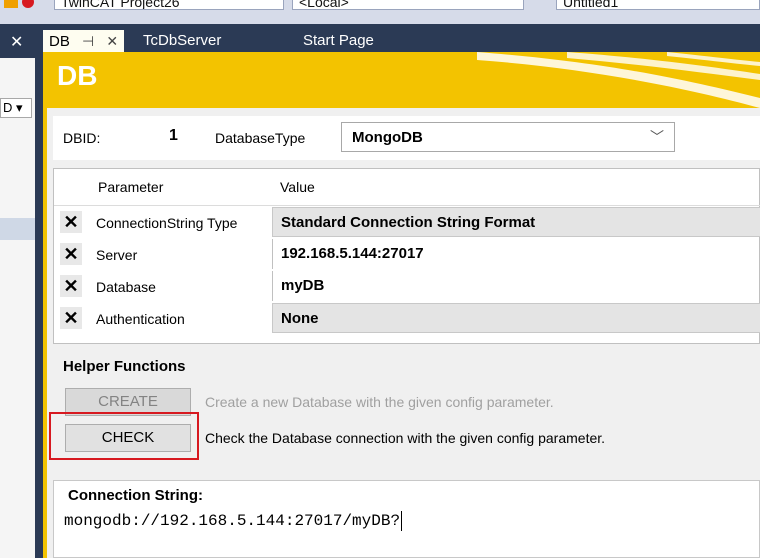  I want to click on tab-tcdbserver-label: TcDbServer, so click(182, 40).